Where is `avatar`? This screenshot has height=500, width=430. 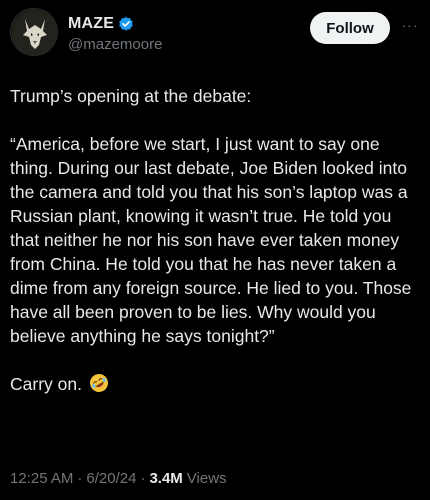 avatar is located at coordinates (34, 32).